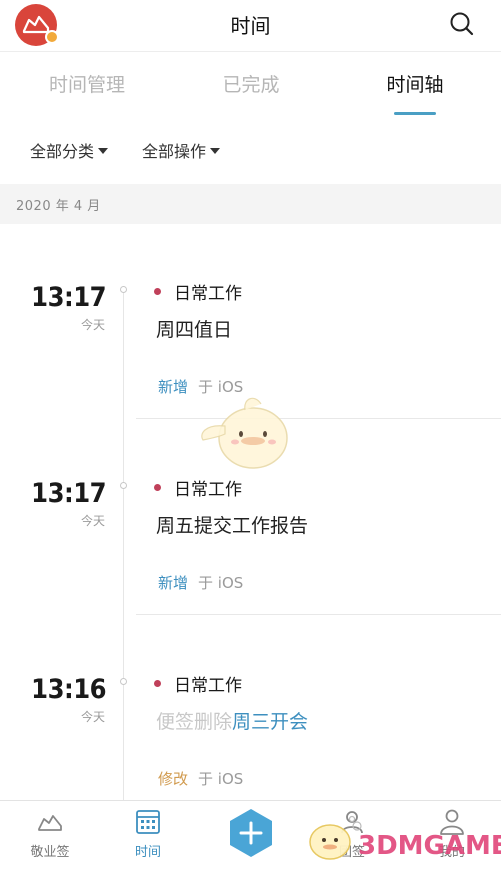 This screenshot has width=501, height=869. What do you see at coordinates (452, 822) in the screenshot?
I see `person-icon` at bounding box center [452, 822].